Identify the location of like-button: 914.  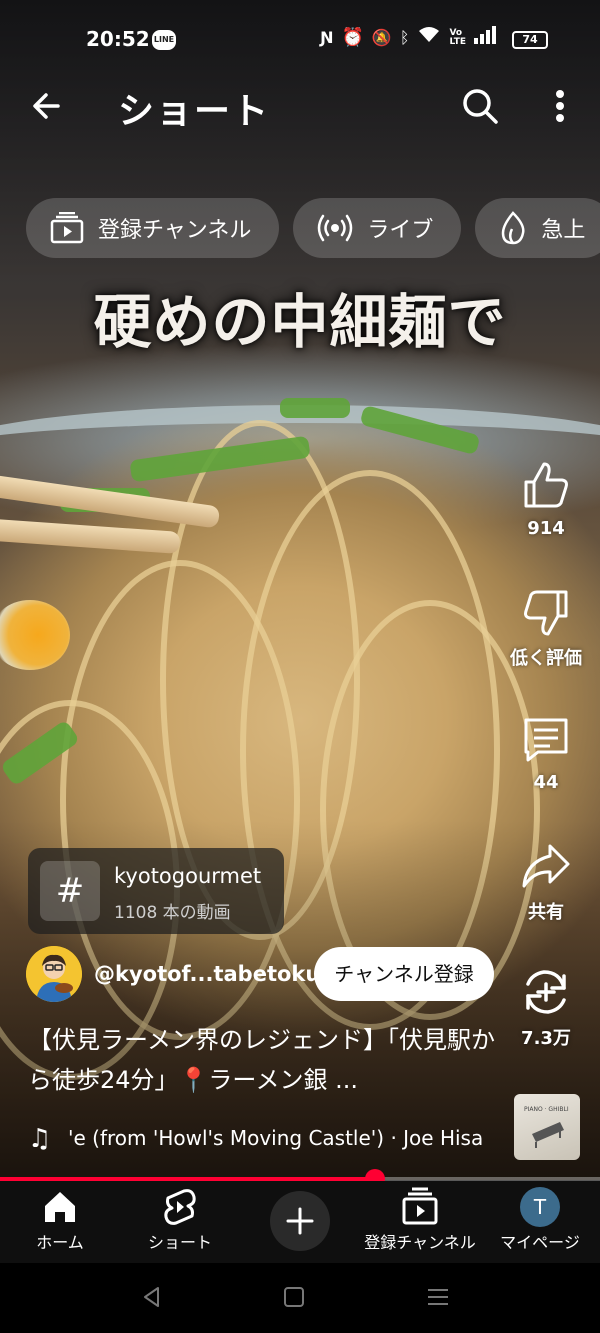
(546, 499).